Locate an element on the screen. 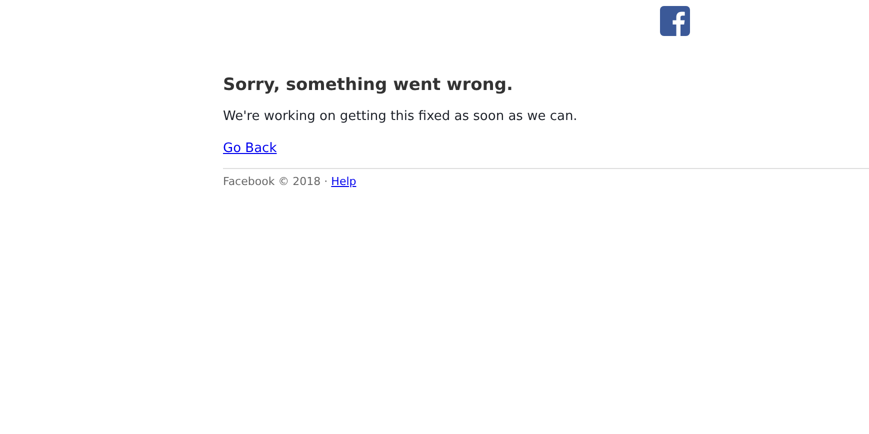  help-link: Help is located at coordinates (343, 181).